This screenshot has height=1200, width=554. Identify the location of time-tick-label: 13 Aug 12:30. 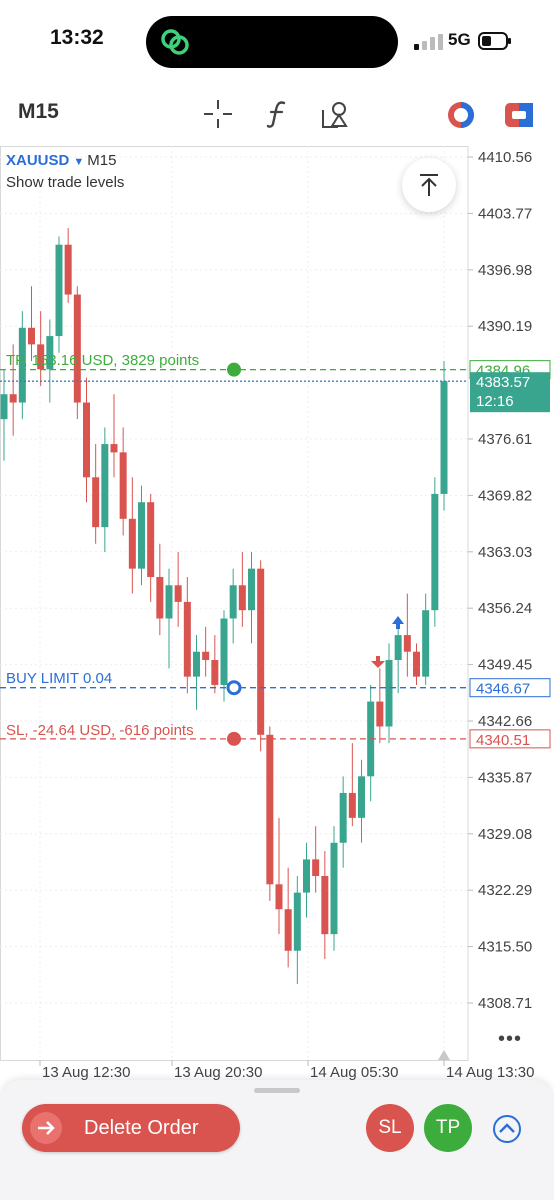
(86, 1072).